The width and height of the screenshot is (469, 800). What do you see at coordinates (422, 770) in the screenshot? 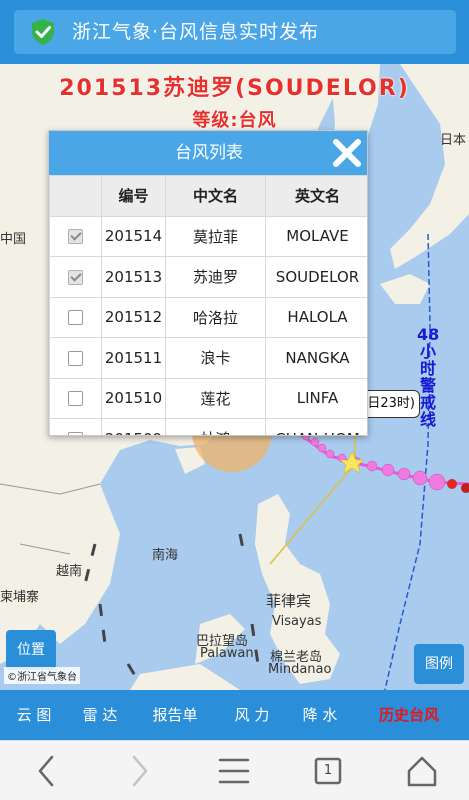
I see `home-icon` at bounding box center [422, 770].